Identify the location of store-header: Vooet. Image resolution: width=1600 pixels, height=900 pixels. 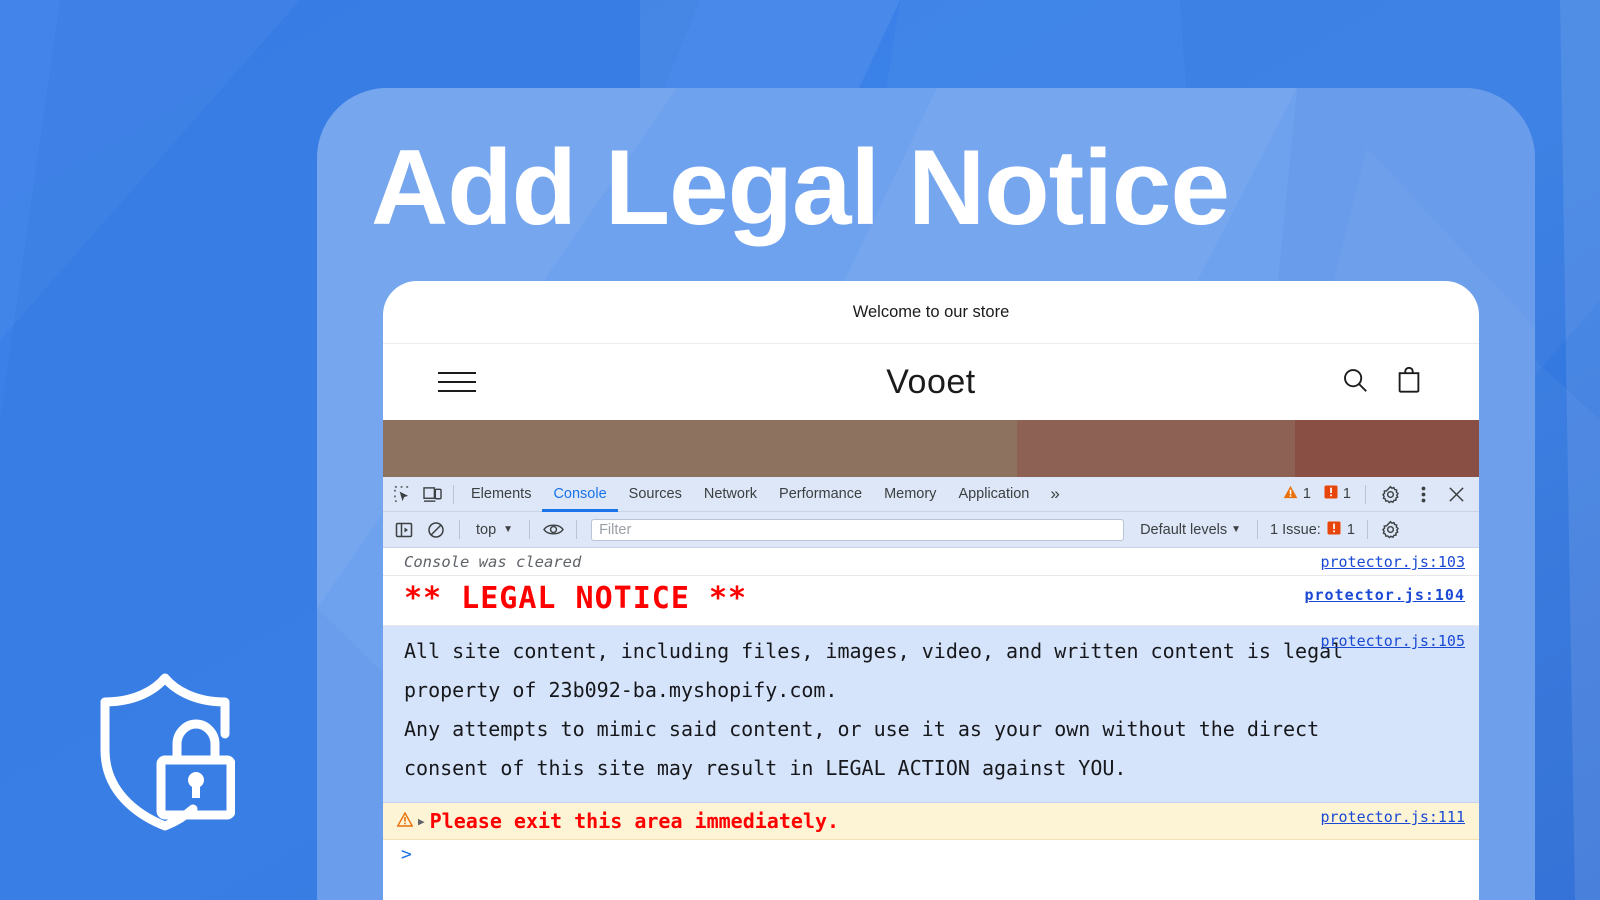
(931, 382).